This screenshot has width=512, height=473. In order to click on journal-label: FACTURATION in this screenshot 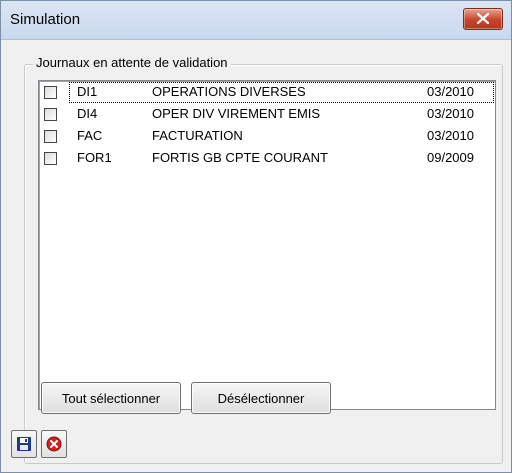, I will do `click(197, 135)`.